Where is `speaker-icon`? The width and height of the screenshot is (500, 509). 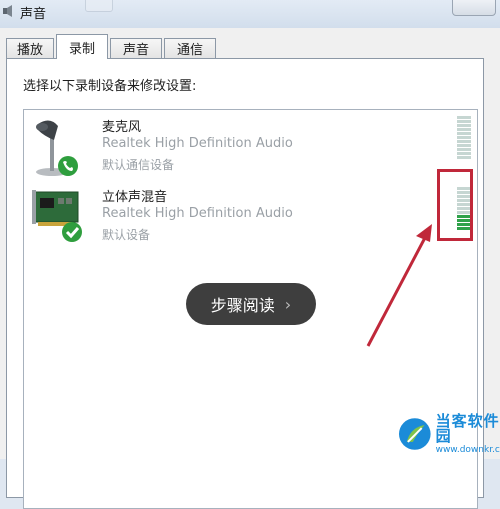
speaker-icon is located at coordinates (7, 11).